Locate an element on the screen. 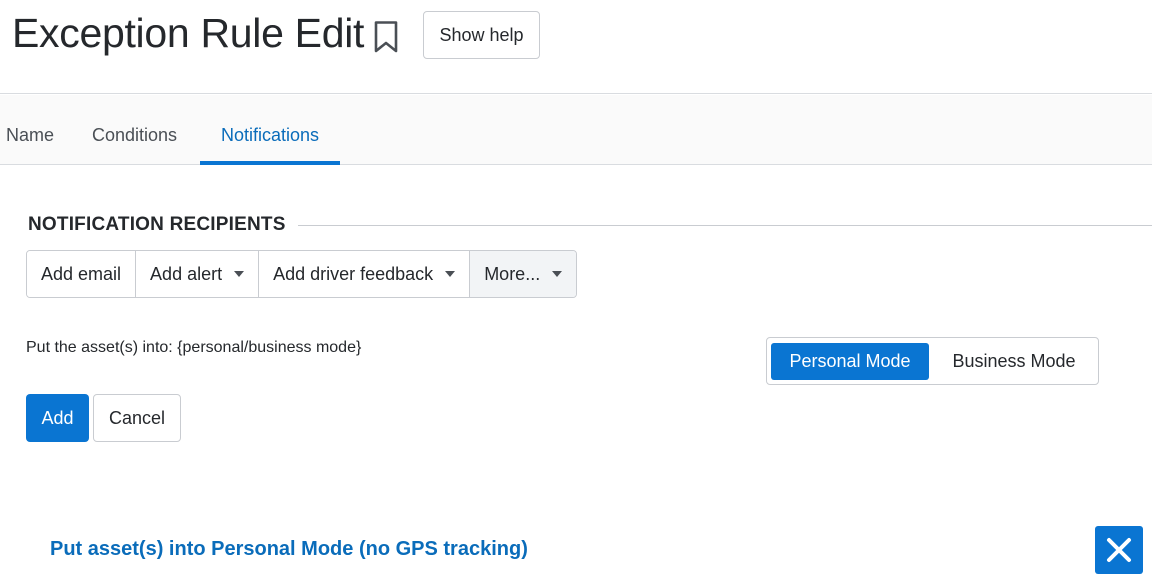 The image size is (1152, 583). mode-toggle: Personal Mode Business Mode is located at coordinates (932, 361).